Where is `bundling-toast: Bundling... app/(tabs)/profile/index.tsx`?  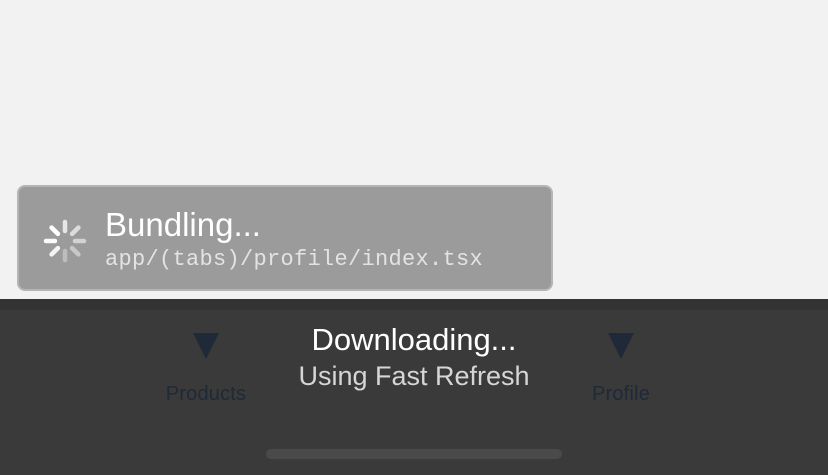
bundling-toast: Bundling... app/(tabs)/profile/index.tsx is located at coordinates (285, 238).